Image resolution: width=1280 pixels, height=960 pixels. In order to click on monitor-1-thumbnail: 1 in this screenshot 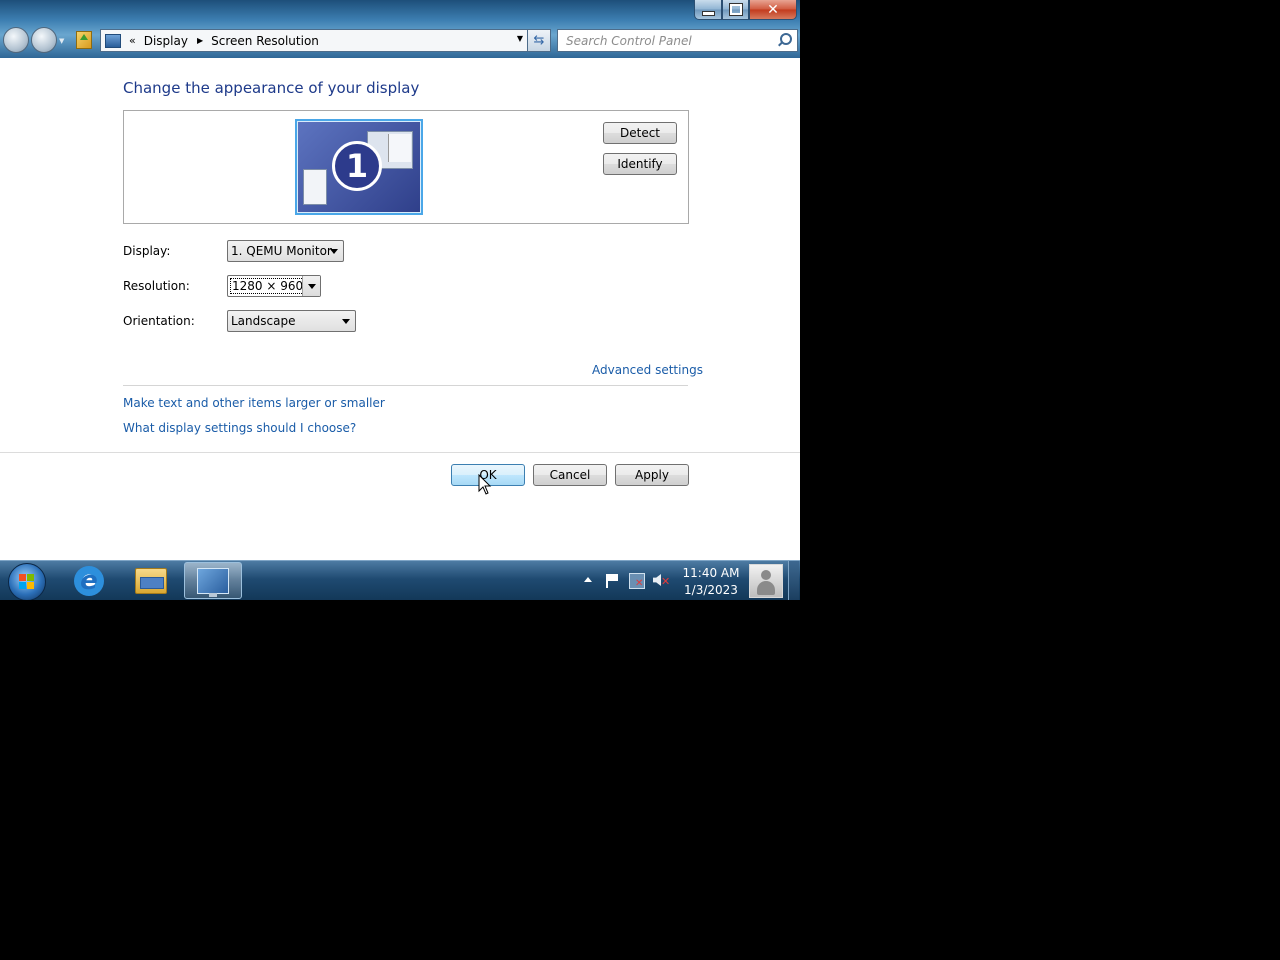, I will do `click(359, 167)`.